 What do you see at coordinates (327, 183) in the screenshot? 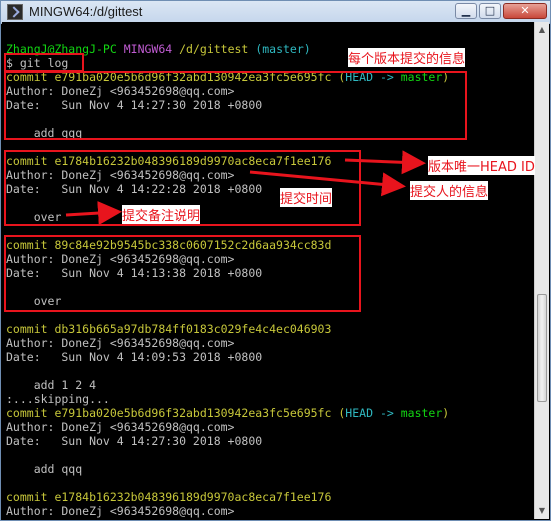
I see `arrow-to-author-info` at bounding box center [327, 183].